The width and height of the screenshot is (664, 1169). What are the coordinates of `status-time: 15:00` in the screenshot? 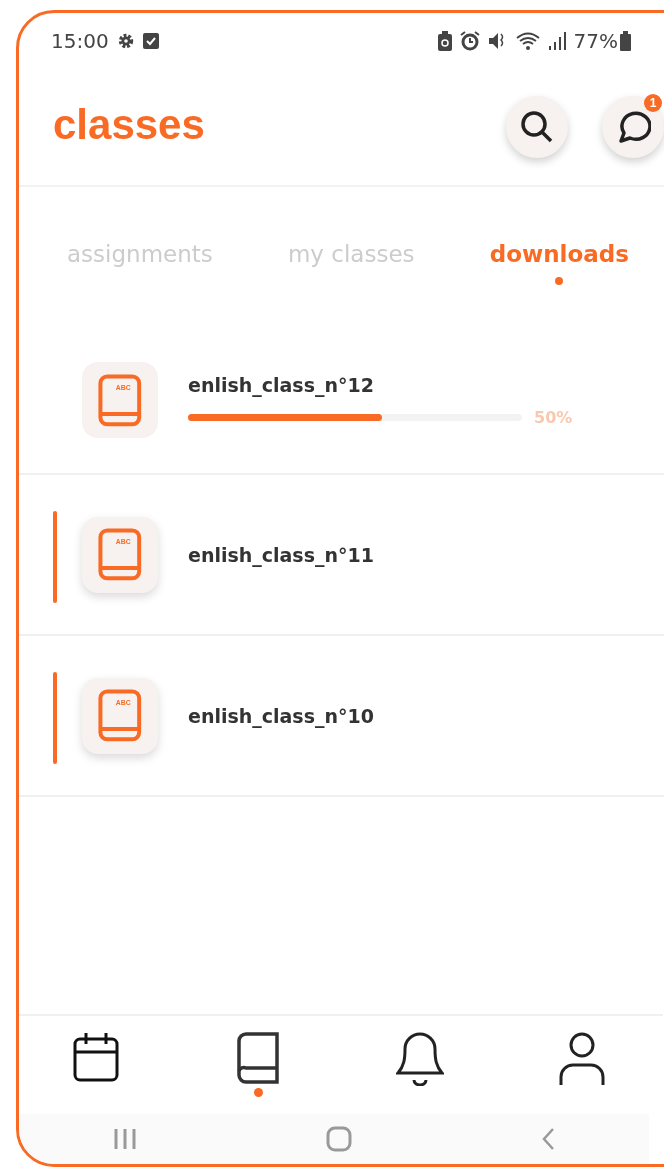 It's located at (80, 41).